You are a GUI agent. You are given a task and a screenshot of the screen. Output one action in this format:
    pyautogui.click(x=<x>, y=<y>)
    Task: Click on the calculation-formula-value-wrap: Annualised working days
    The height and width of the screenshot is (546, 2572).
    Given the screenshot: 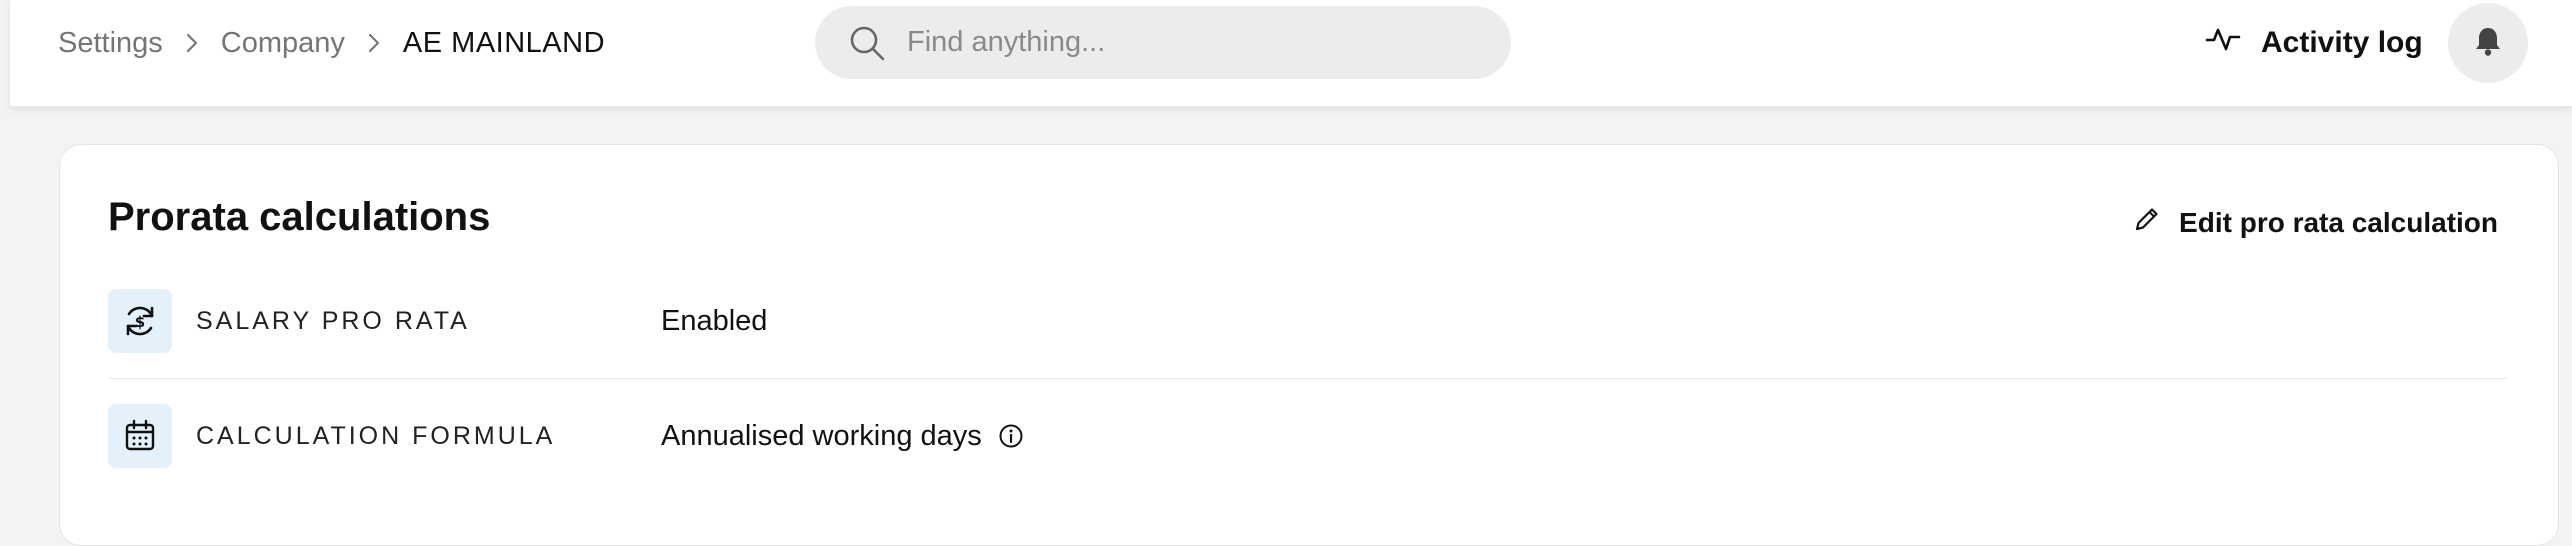 What is the action you would take?
    pyautogui.click(x=842, y=436)
    